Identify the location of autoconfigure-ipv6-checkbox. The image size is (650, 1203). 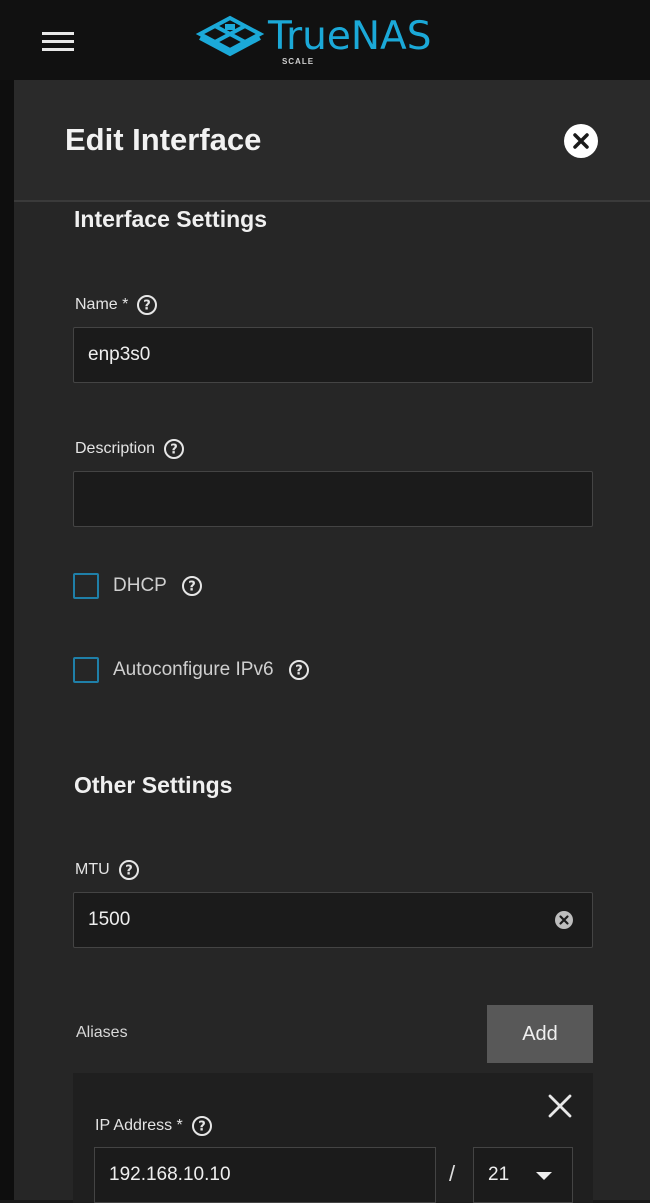
(86, 670).